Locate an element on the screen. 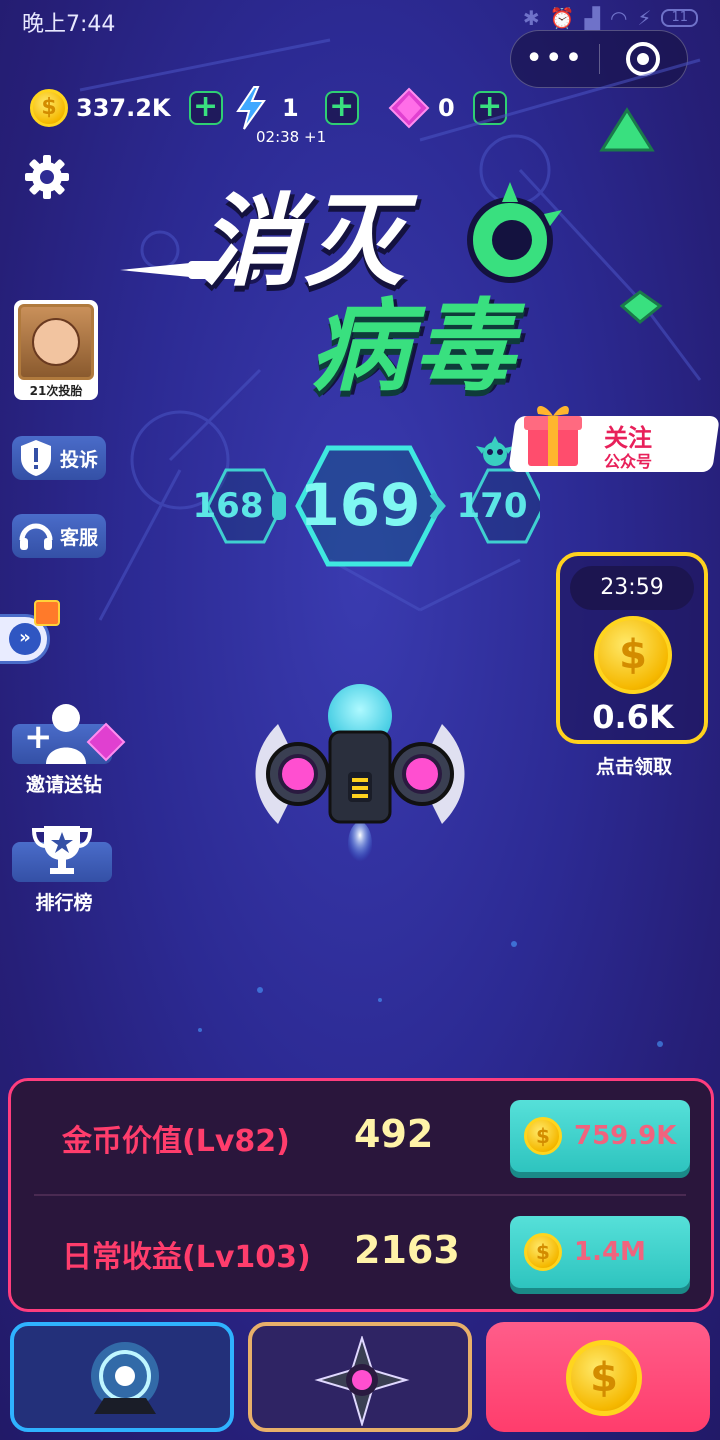 The height and width of the screenshot is (1440, 720). avatar is located at coordinates (56, 342).